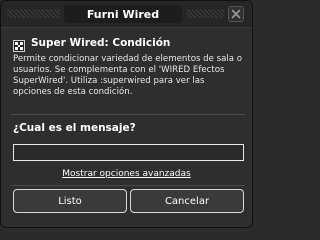  I want to click on message-input, so click(128, 152).